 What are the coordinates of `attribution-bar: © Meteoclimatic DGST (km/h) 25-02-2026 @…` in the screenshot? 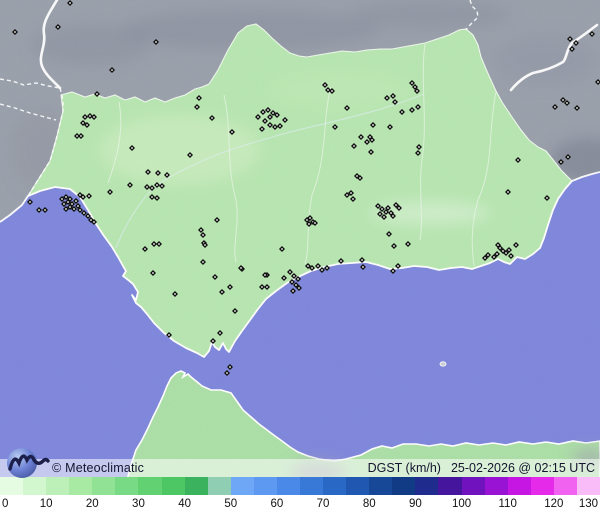 It's located at (300, 468).